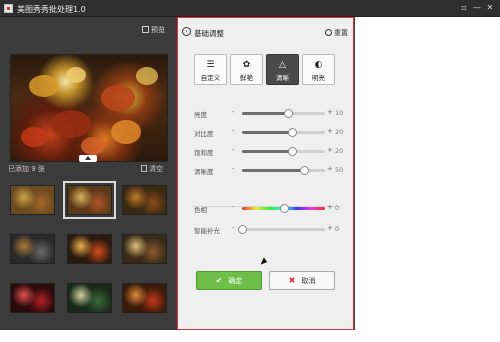  I want to click on ok-label: 确定, so click(235, 281).